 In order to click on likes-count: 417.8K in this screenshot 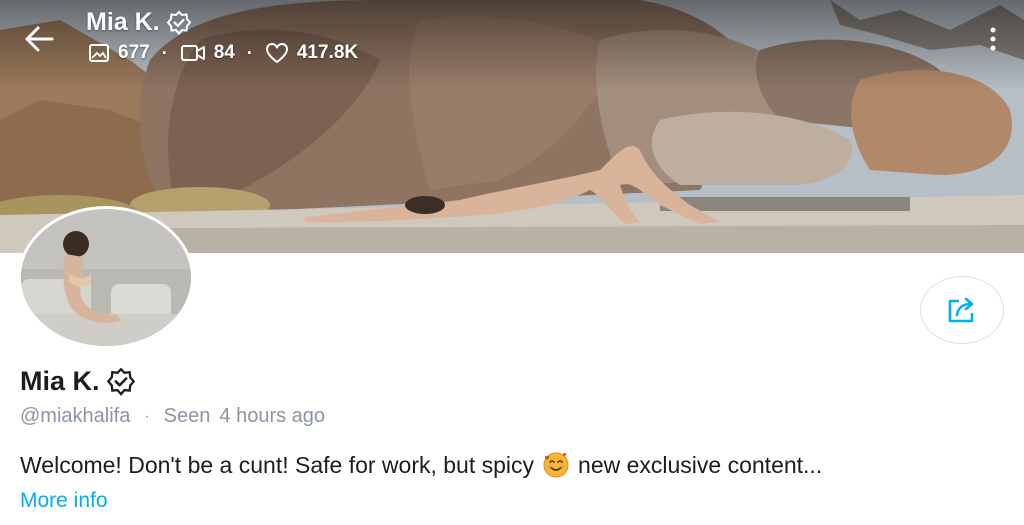, I will do `click(311, 53)`.